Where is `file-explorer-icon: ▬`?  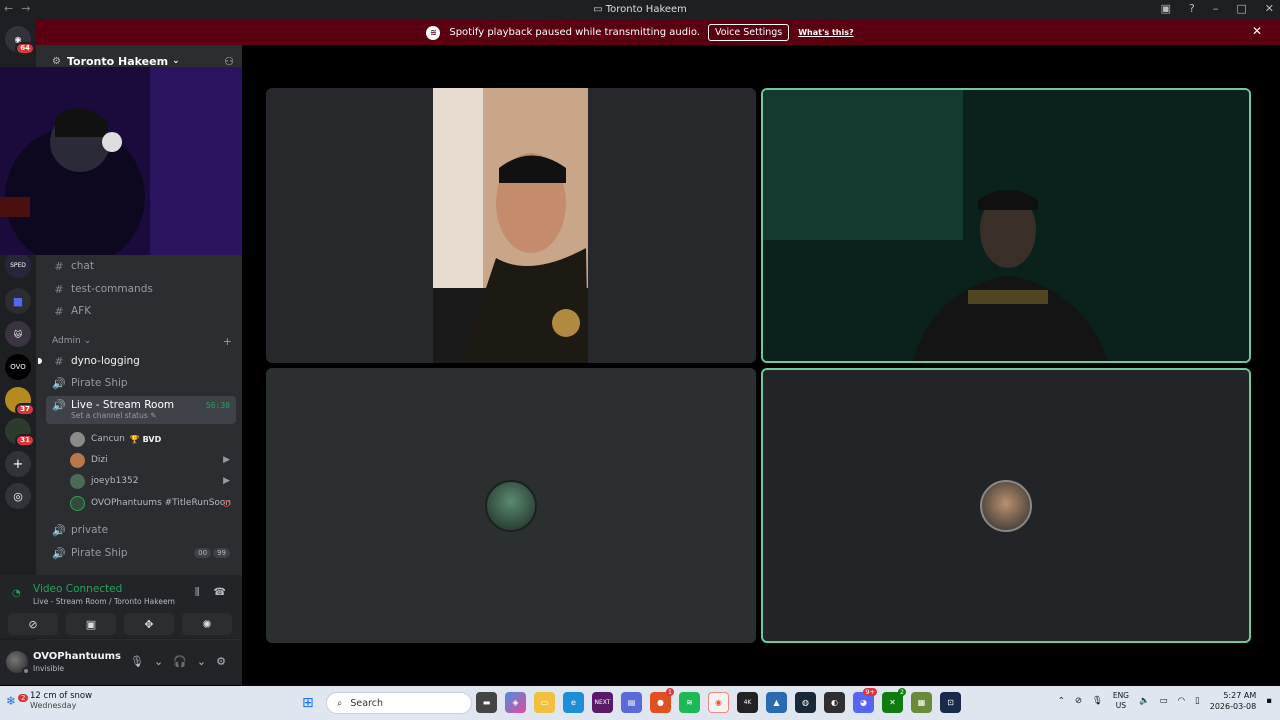 file-explorer-icon: ▬ is located at coordinates (486, 702).